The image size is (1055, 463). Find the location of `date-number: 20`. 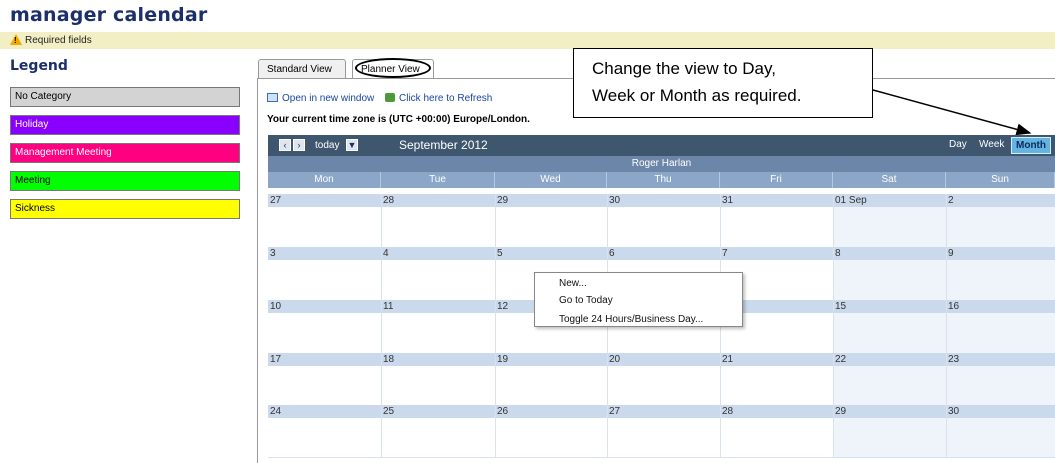

date-number: 20 is located at coordinates (613, 359).